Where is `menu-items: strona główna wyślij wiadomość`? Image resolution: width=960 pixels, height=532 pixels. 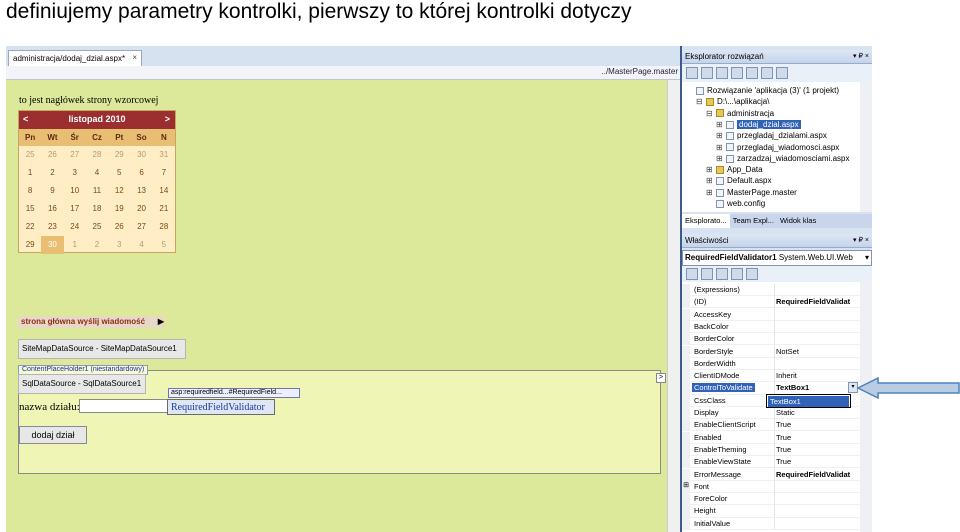 menu-items: strona główna wyślij wiadomość is located at coordinates (83, 321).